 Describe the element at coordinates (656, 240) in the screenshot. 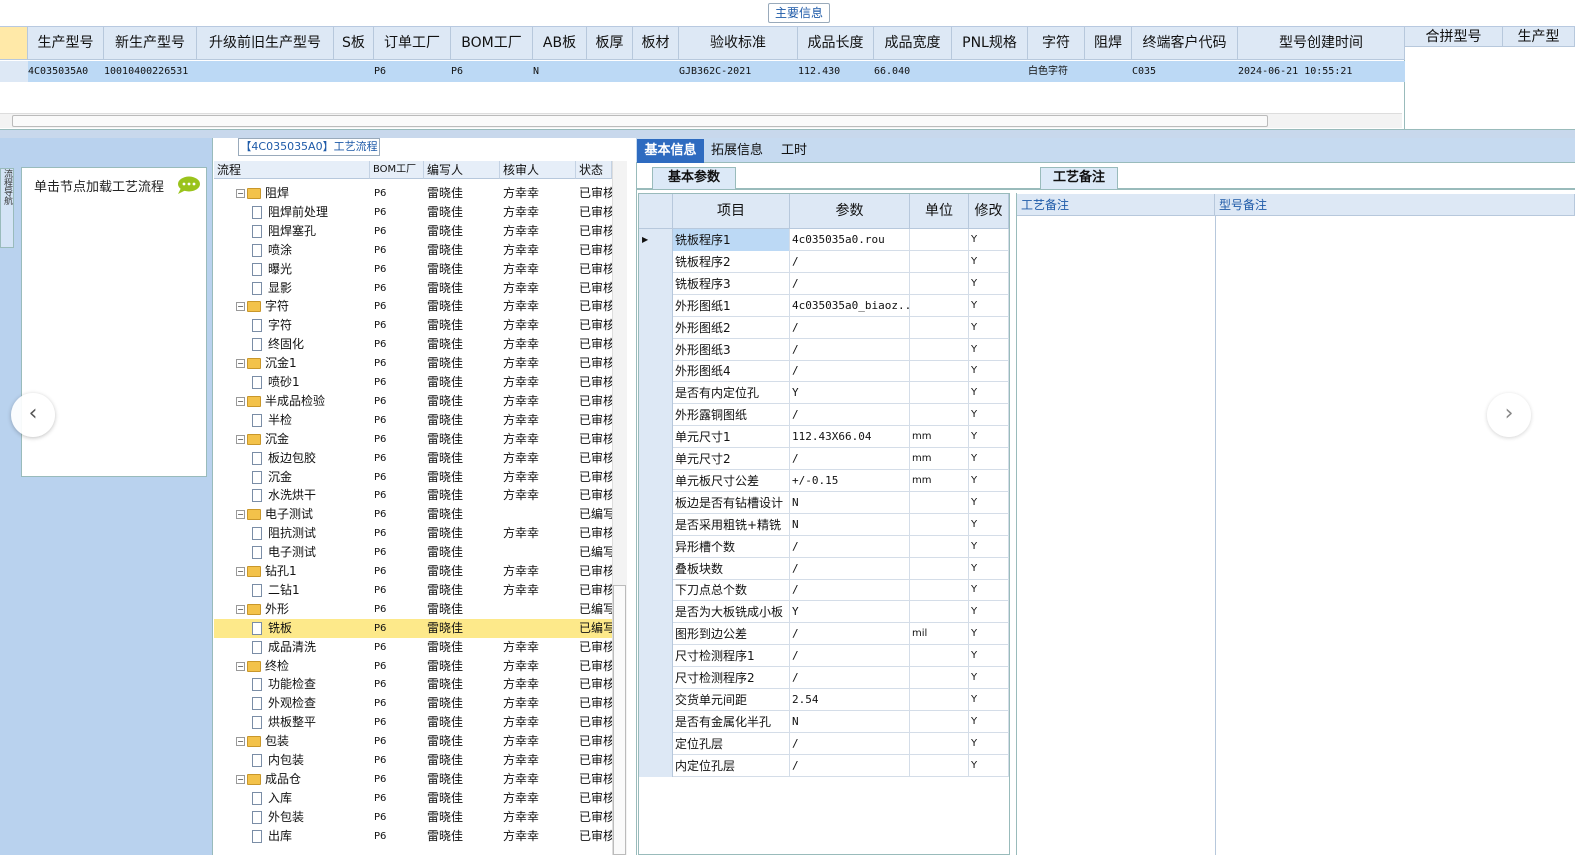

I see `row-indicator: ▶` at that location.